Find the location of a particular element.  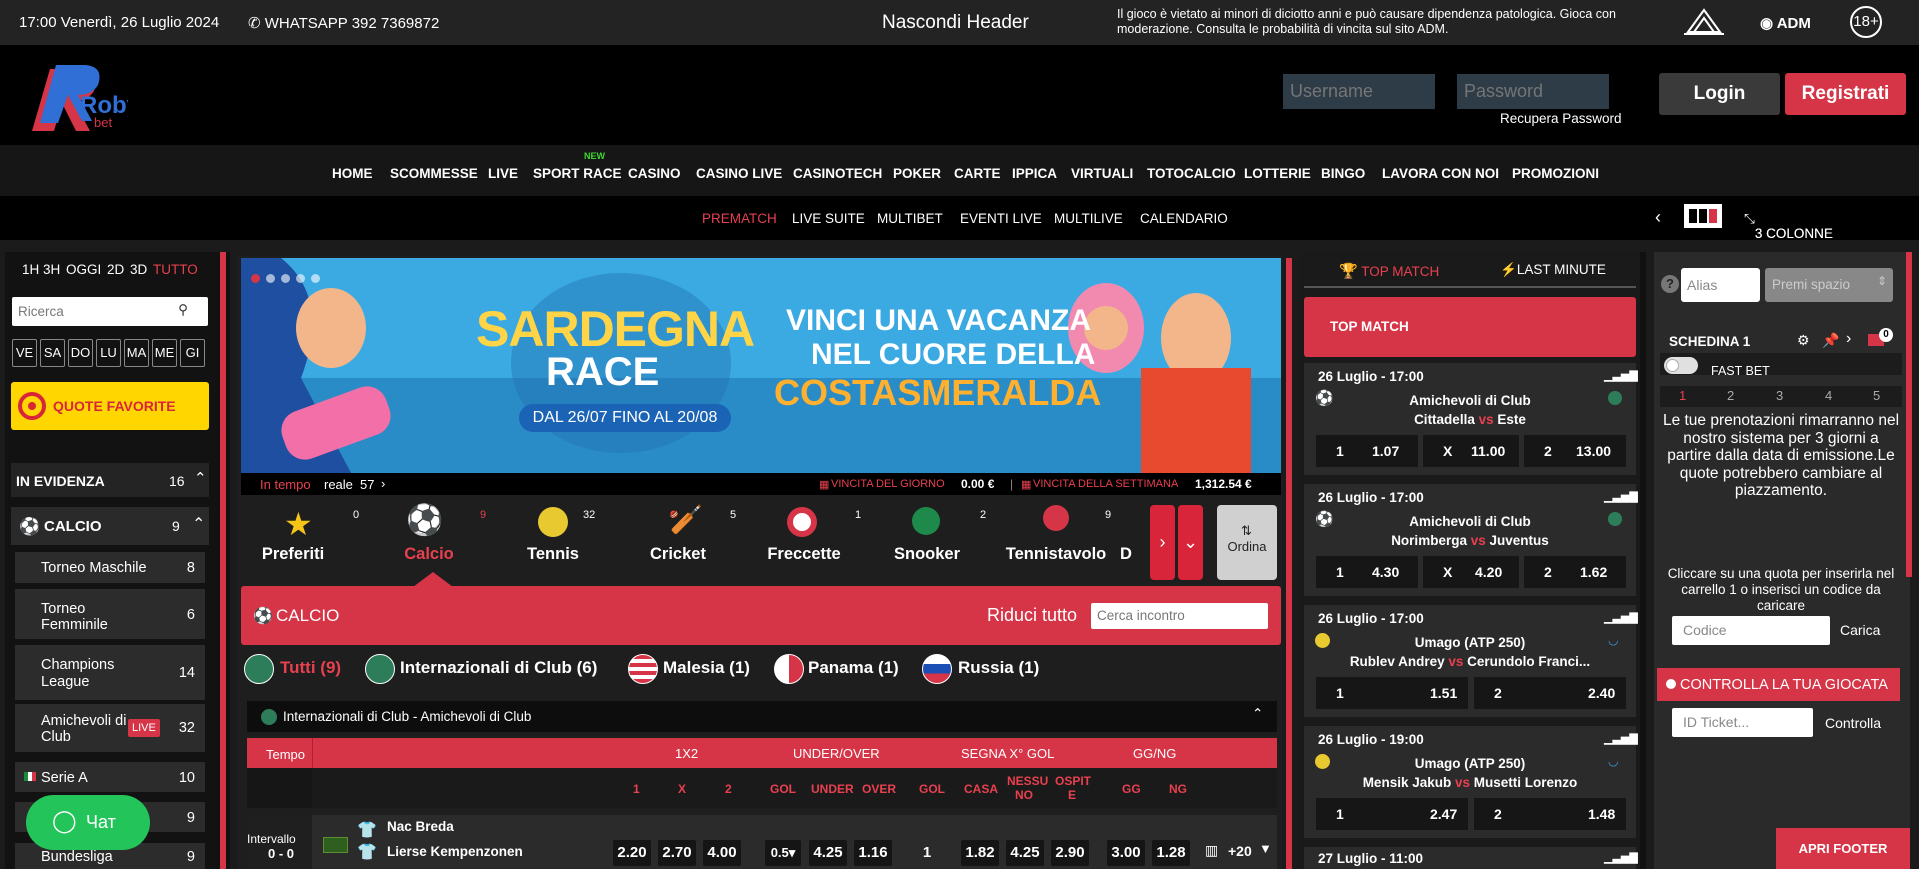

period-3h: 3H is located at coordinates (51, 269).